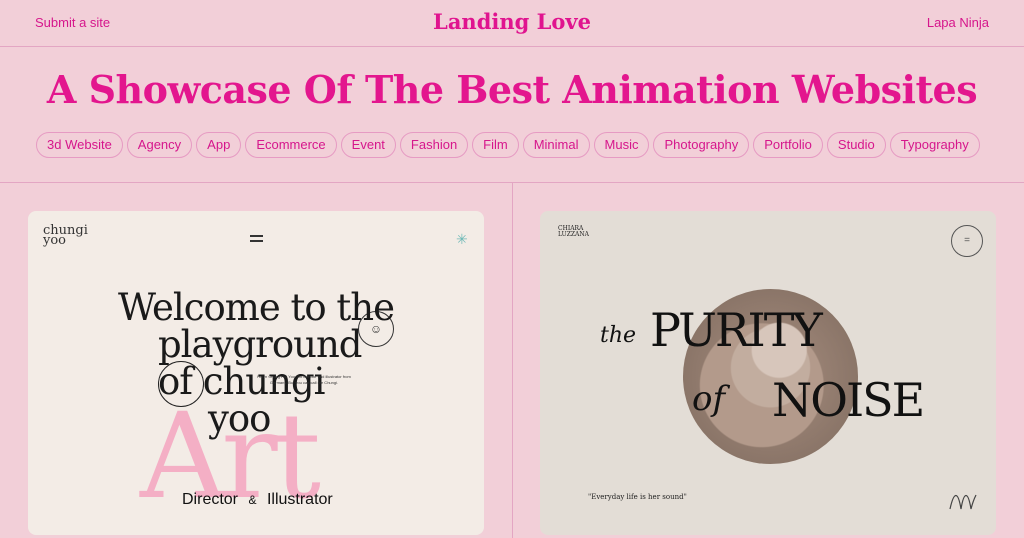 The image size is (1024, 538). What do you see at coordinates (621, 145) in the screenshot?
I see `tag-music: Music` at bounding box center [621, 145].